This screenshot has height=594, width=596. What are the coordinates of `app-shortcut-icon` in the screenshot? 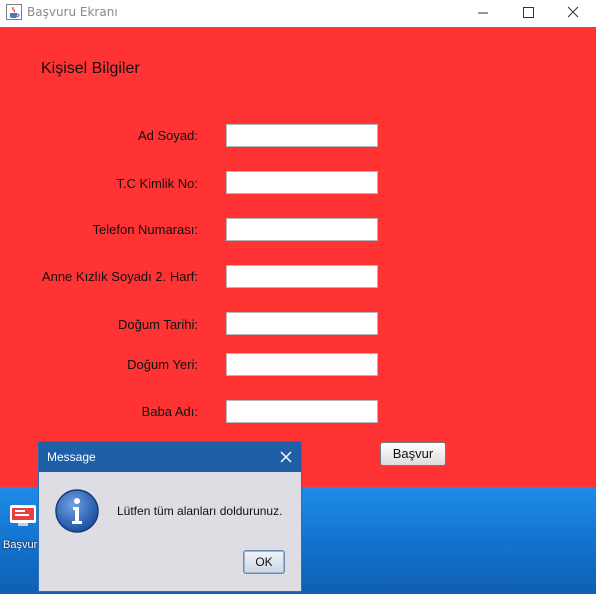 It's located at (23, 514).